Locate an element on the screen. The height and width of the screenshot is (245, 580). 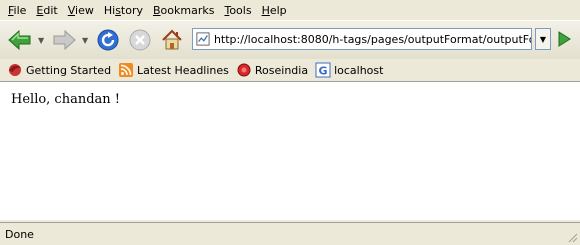
reload-button is located at coordinates (108, 40).